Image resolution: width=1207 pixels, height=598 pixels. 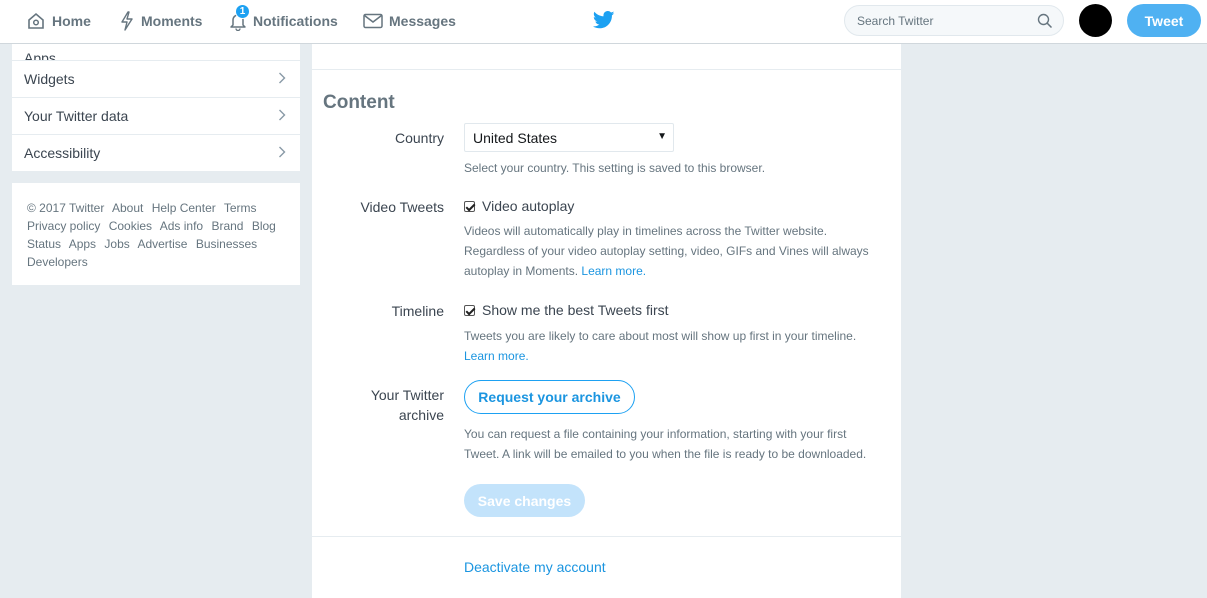 I want to click on save-changes-button: Save changes, so click(x=524, y=500).